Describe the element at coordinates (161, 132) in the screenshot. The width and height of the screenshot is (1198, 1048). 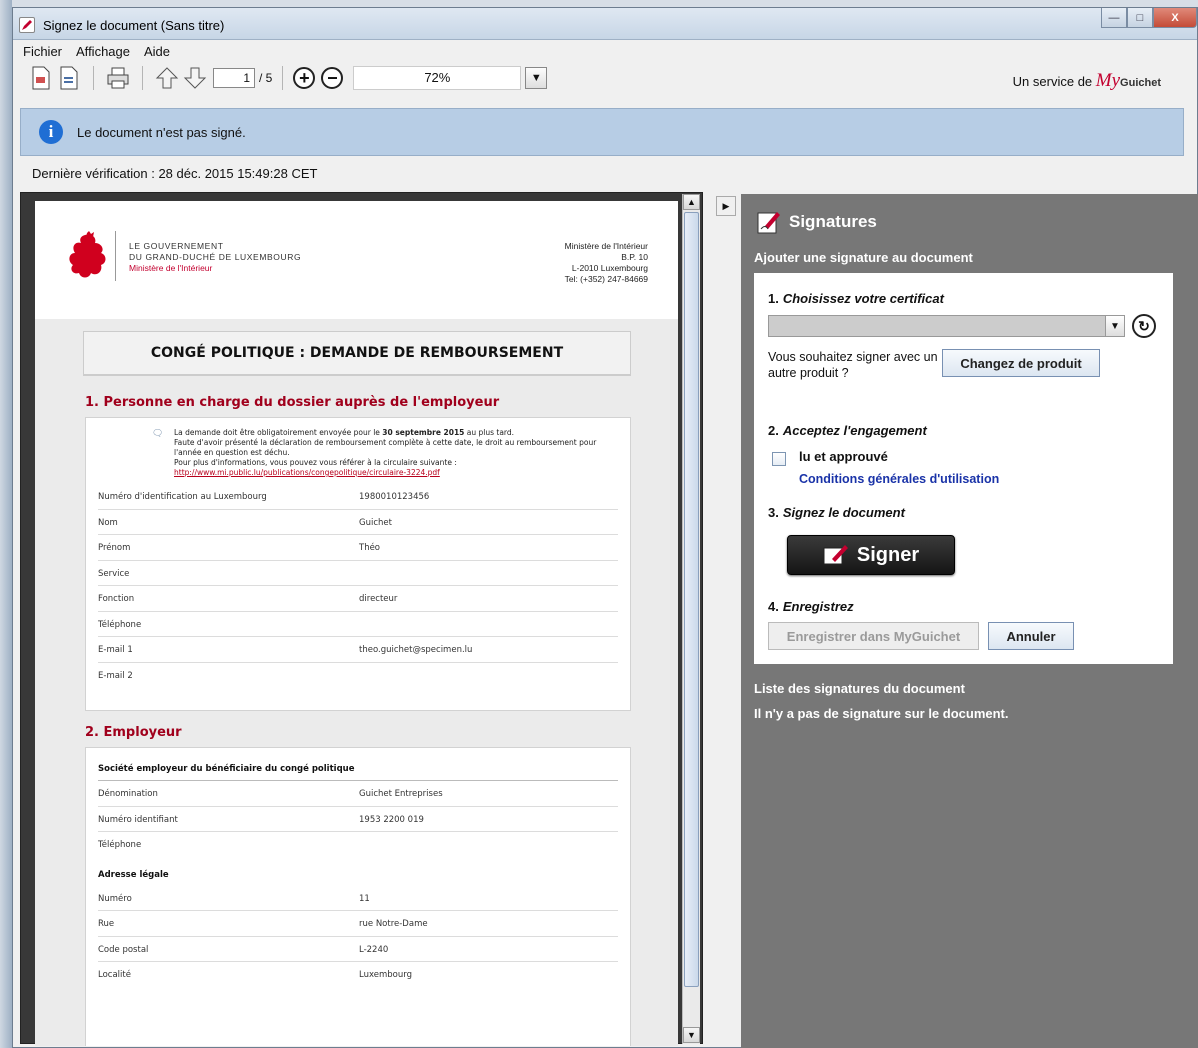
I see `status-message: Le document n'est pas signé.` at that location.